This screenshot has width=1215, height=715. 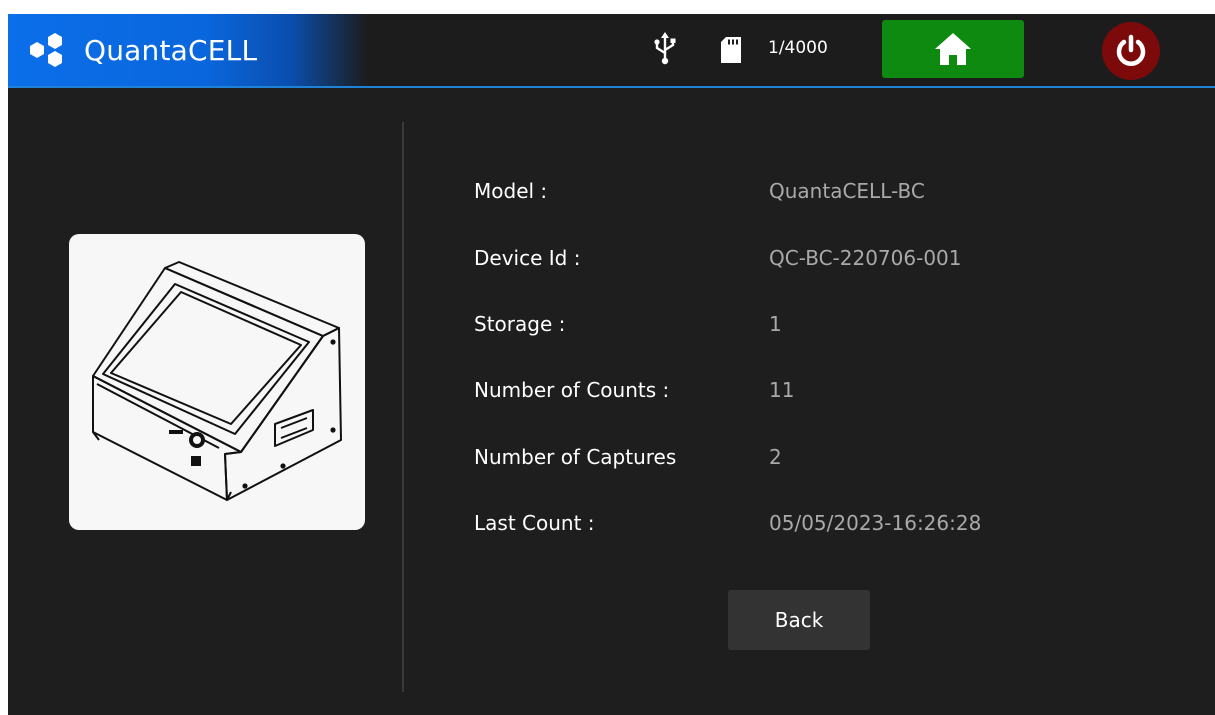 I want to click on home-icon, so click(x=953, y=49).